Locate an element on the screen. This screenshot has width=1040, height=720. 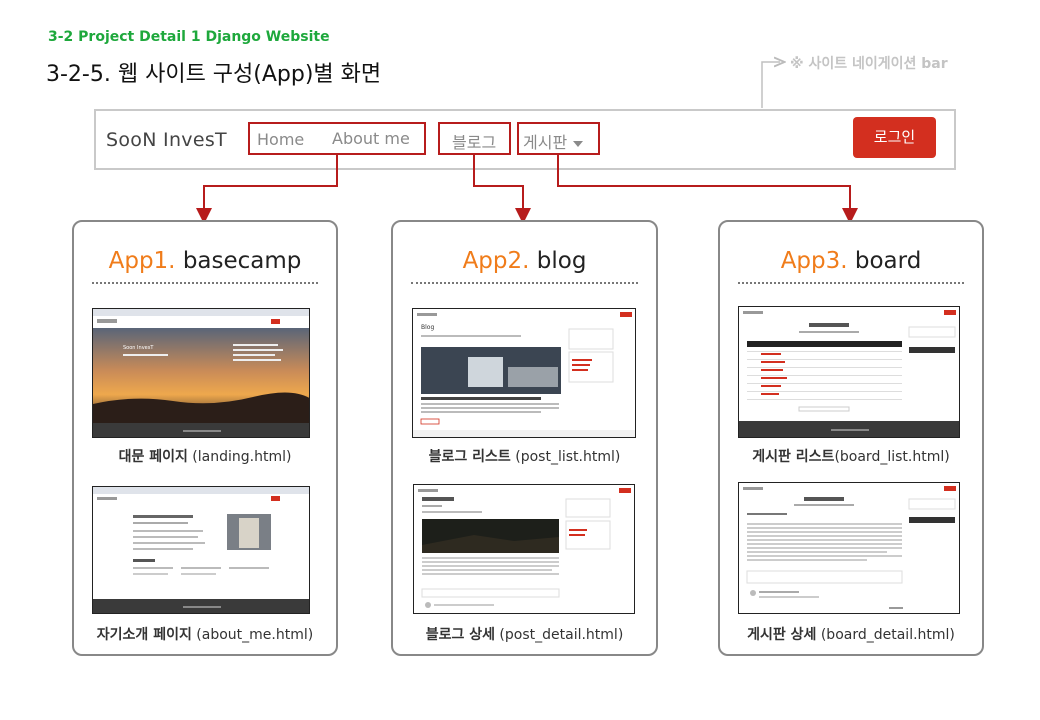
navbar-brand: SooN InvesT is located at coordinates (166, 140).